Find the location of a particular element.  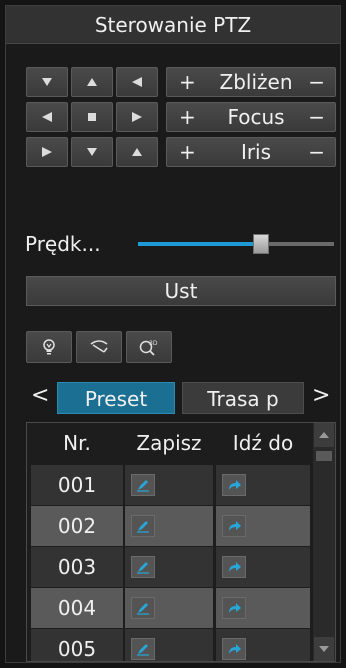

arrow-right-icon is located at coordinates (137, 117).